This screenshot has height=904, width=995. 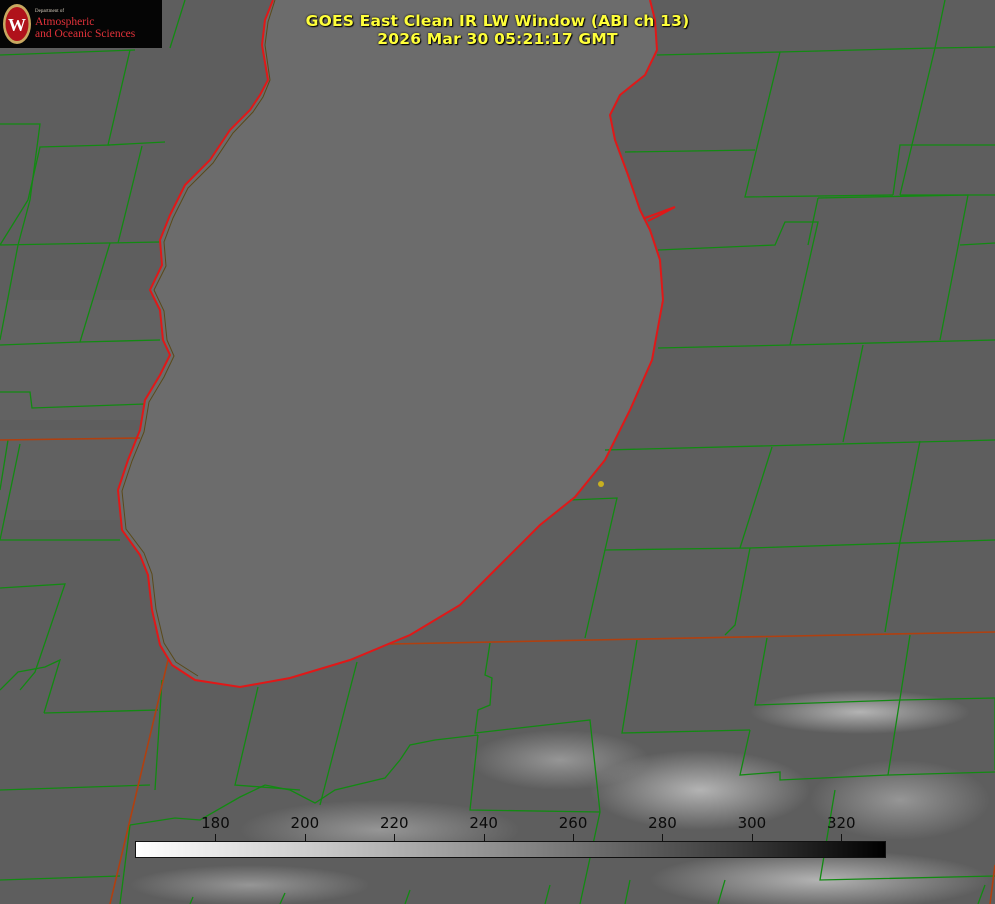 What do you see at coordinates (483, 823) in the screenshot?
I see `colorbar-tick-label: 240` at bounding box center [483, 823].